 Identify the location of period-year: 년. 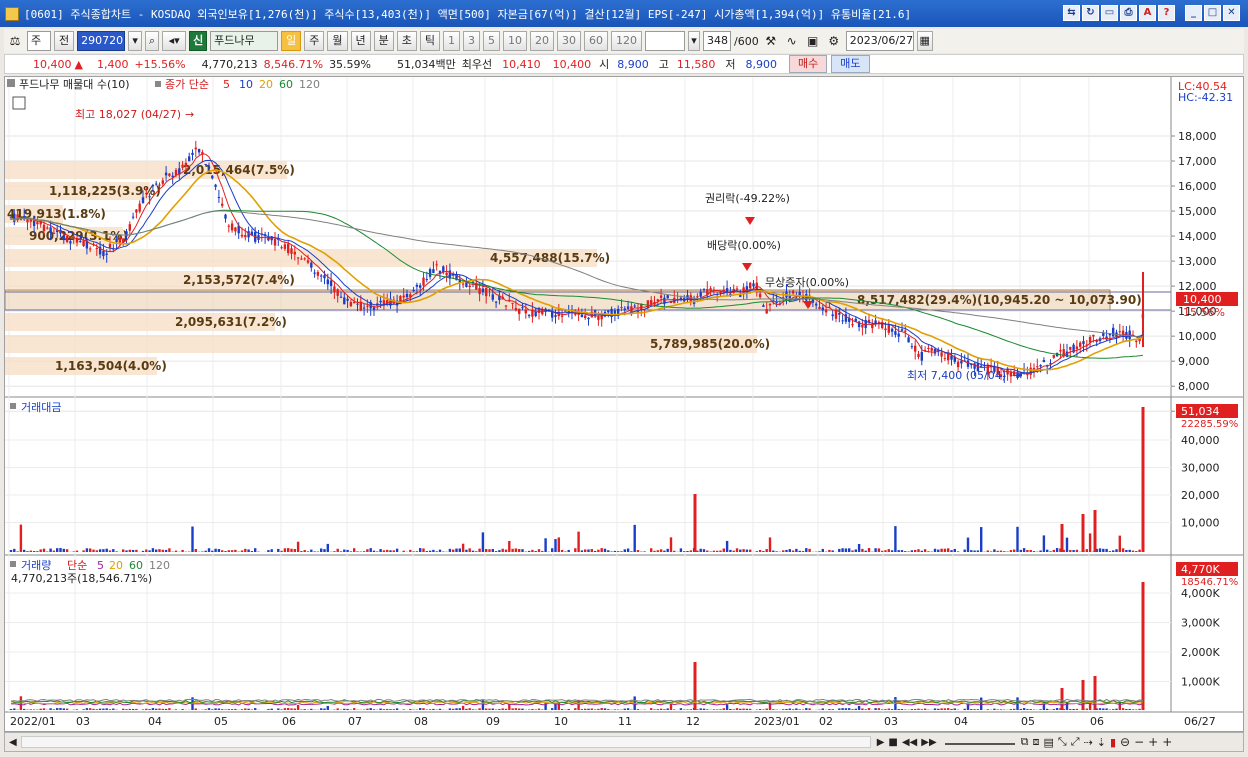
(360, 41).